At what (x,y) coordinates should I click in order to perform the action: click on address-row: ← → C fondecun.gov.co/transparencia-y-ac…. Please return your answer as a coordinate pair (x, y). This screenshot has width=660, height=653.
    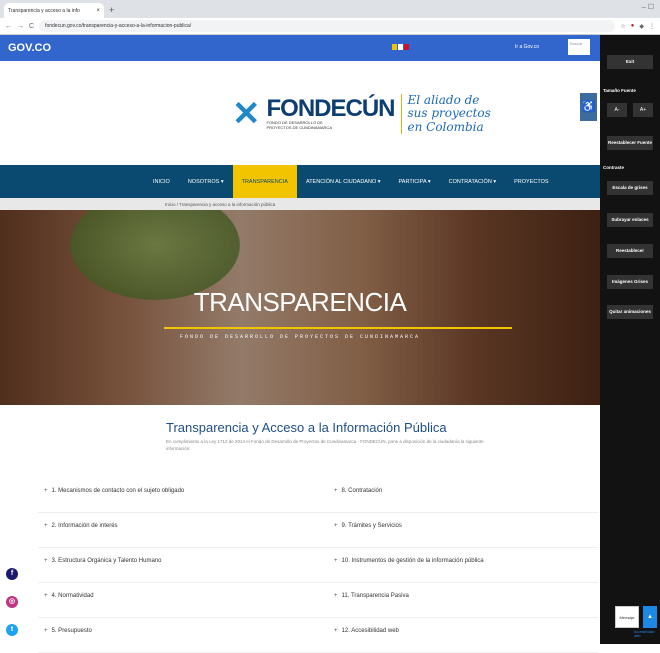
    Looking at the image, I should click on (330, 26).